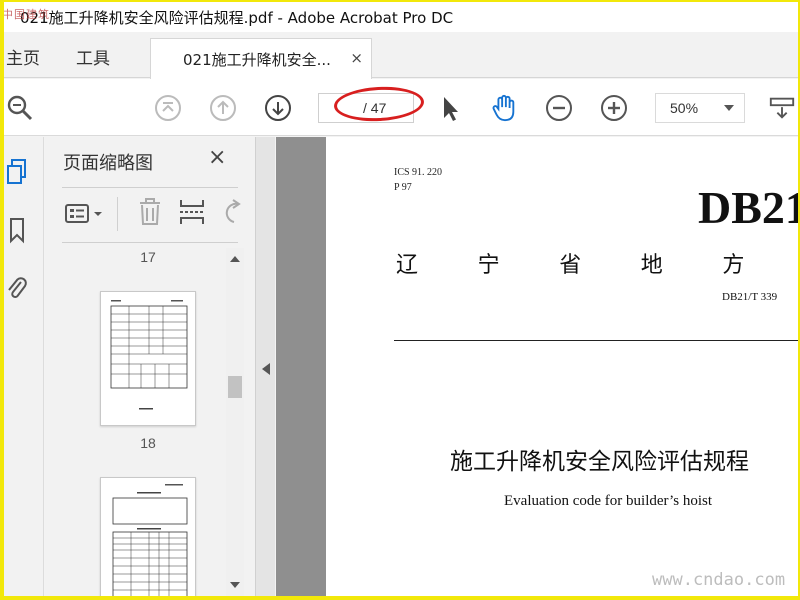 The width and height of the screenshot is (800, 600). Describe the element at coordinates (148, 257) in the screenshot. I see `page-number-label: 17` at that location.